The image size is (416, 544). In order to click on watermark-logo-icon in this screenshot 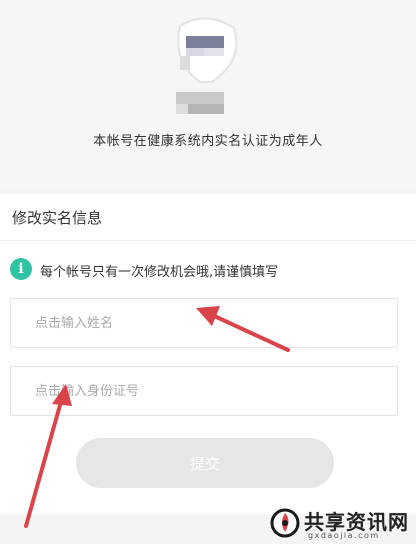, I will do `click(285, 523)`.